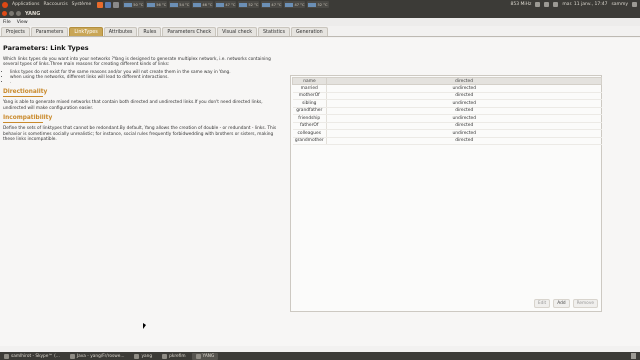 This screenshot has height=360, width=640. I want to click on table-row: friendship undirected, so click(447, 118).